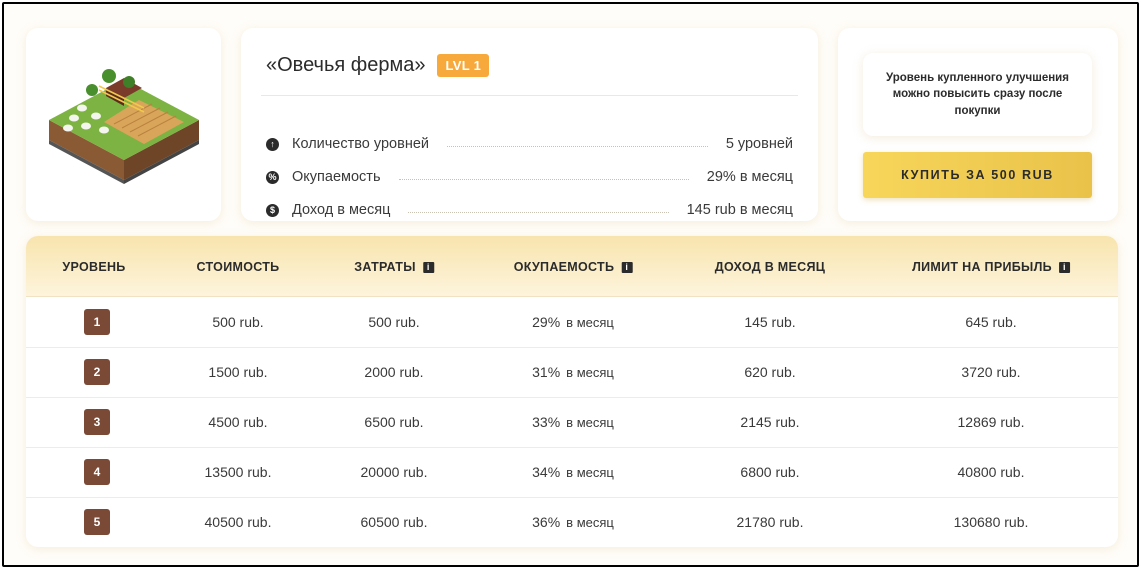 Image resolution: width=1141 pixels, height=569 pixels. Describe the element at coordinates (991, 522) in the screenshot. I see `limit-cell: 130680 rub.` at that location.